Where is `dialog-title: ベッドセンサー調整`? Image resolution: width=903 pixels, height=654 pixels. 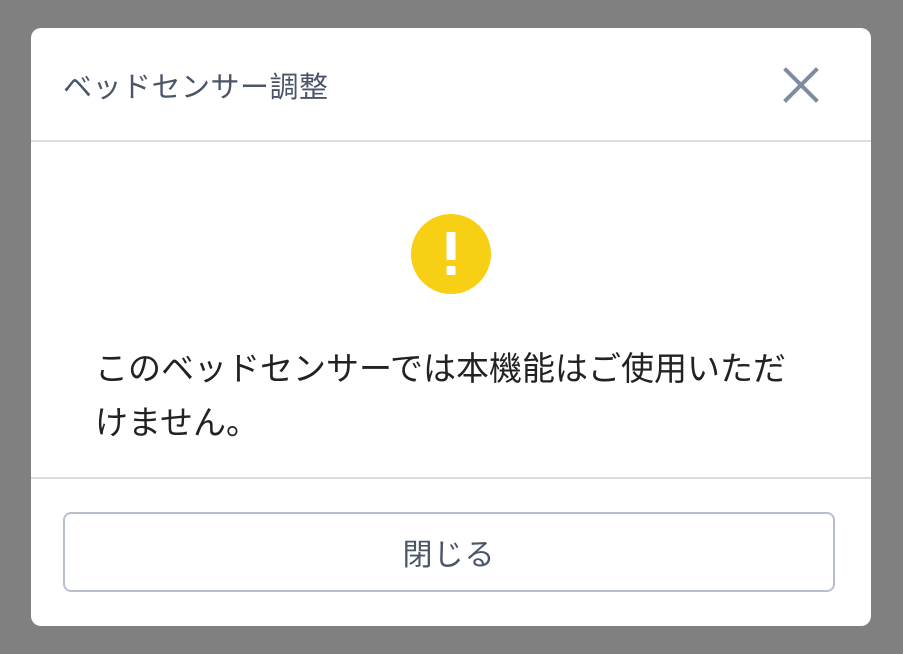
dialog-title: ベッドセンサー調整 is located at coordinates (196, 87).